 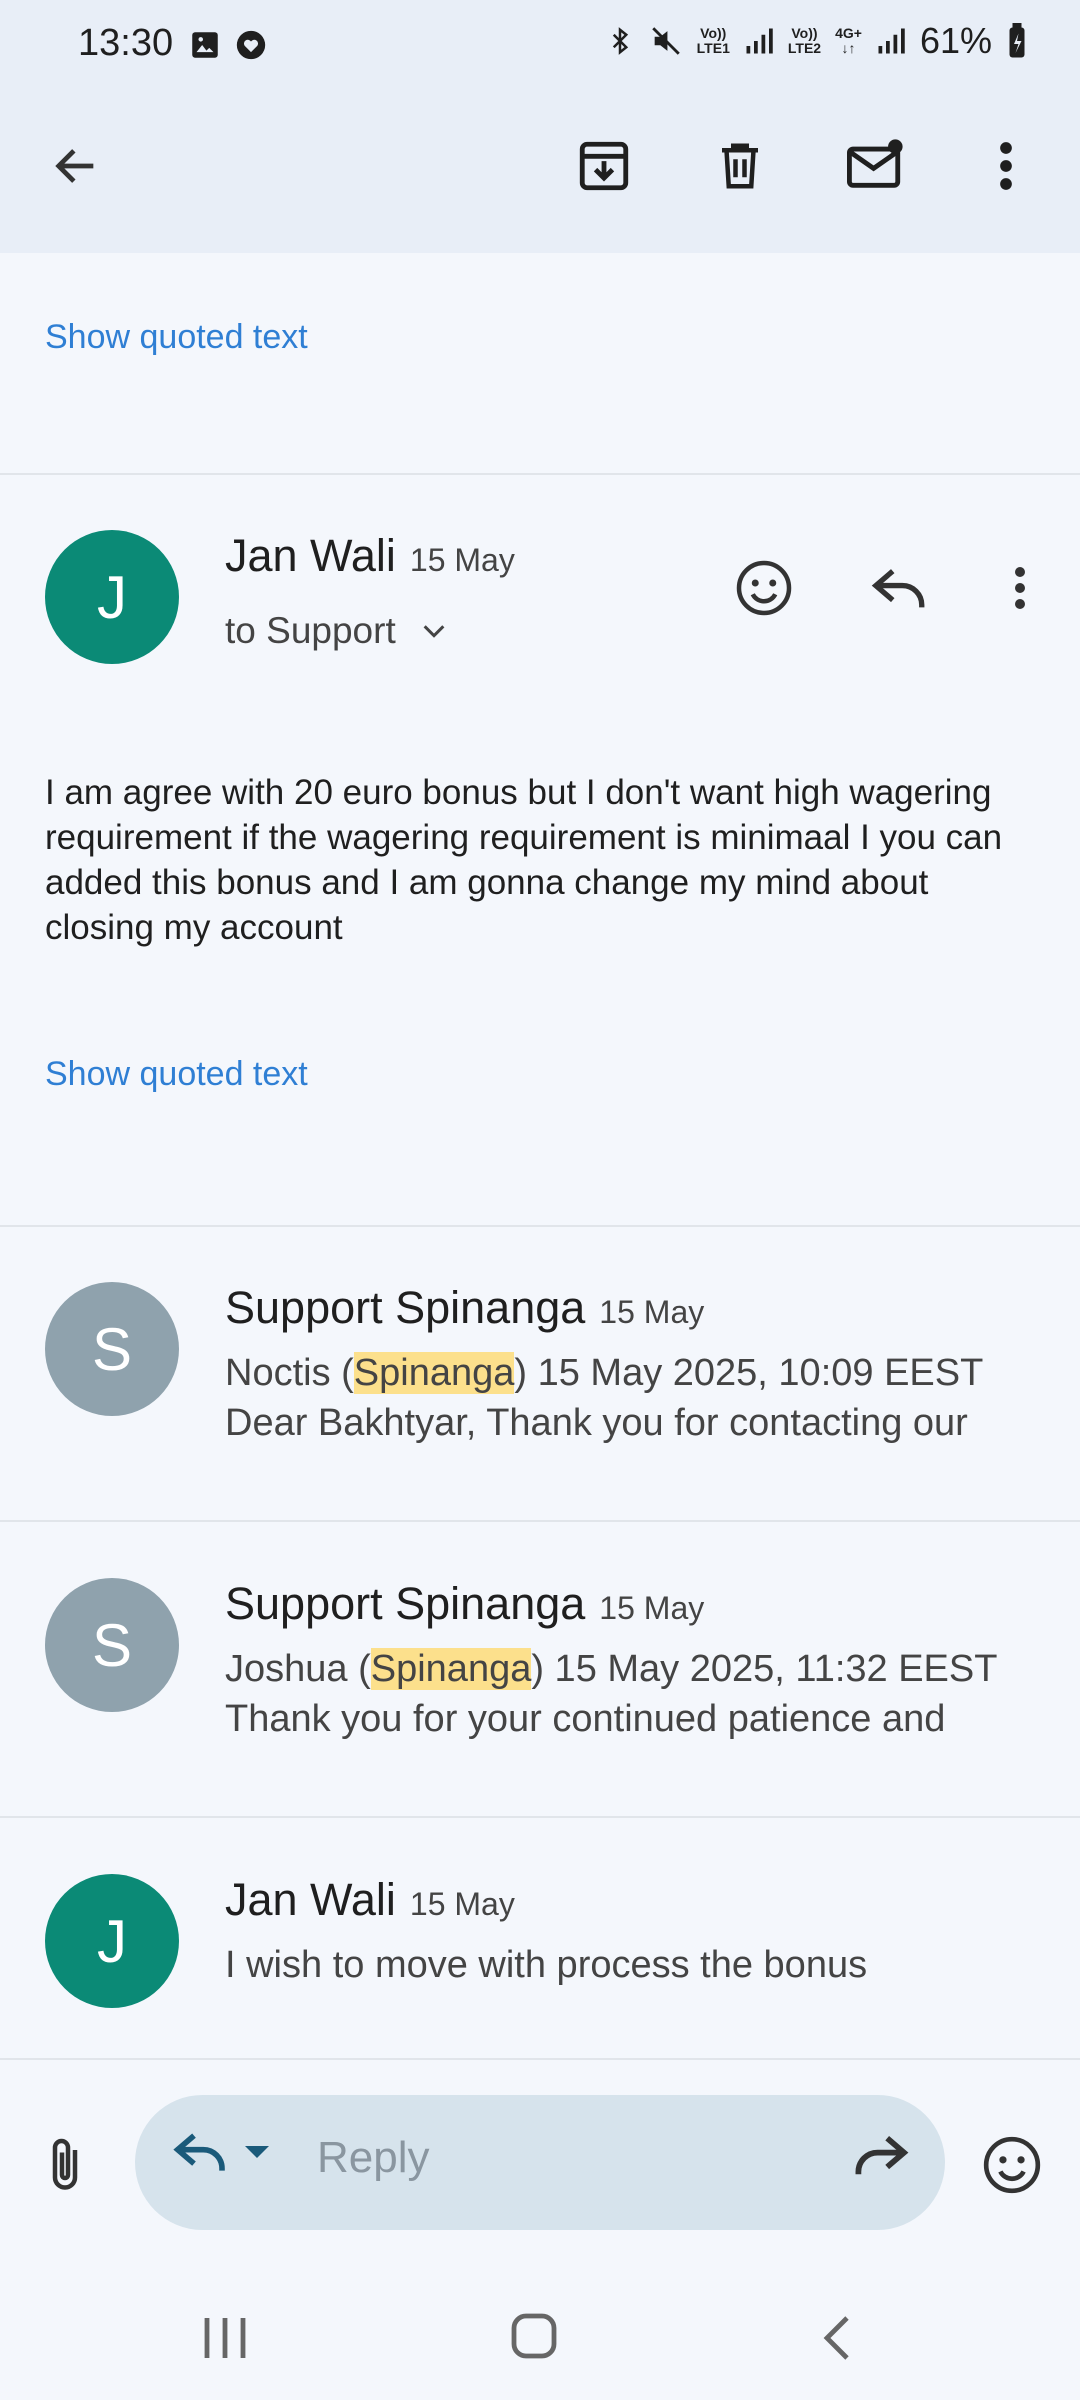 I want to click on mark-unread-button, so click(x=876, y=166).